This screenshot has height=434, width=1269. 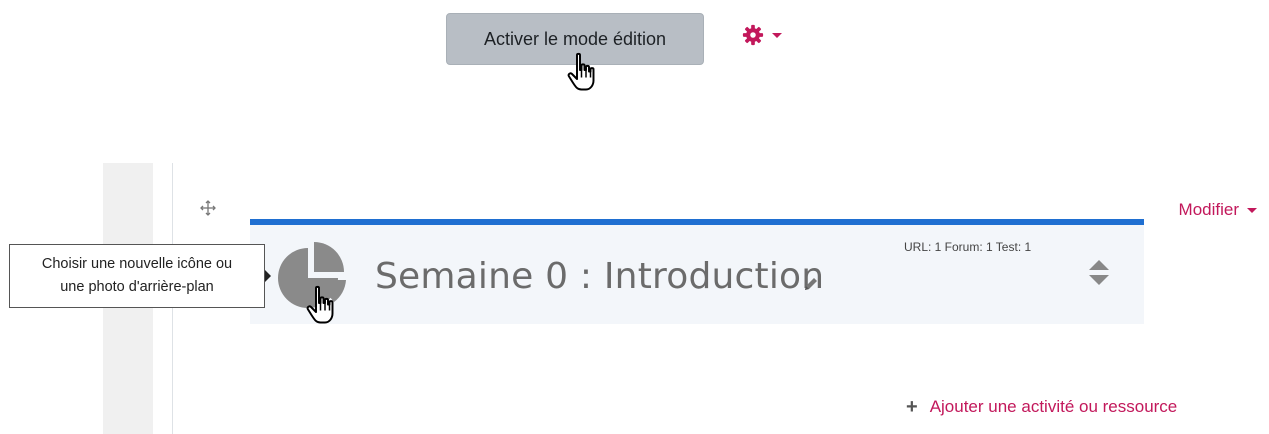 I want to click on sort-icon, so click(x=1099, y=273).